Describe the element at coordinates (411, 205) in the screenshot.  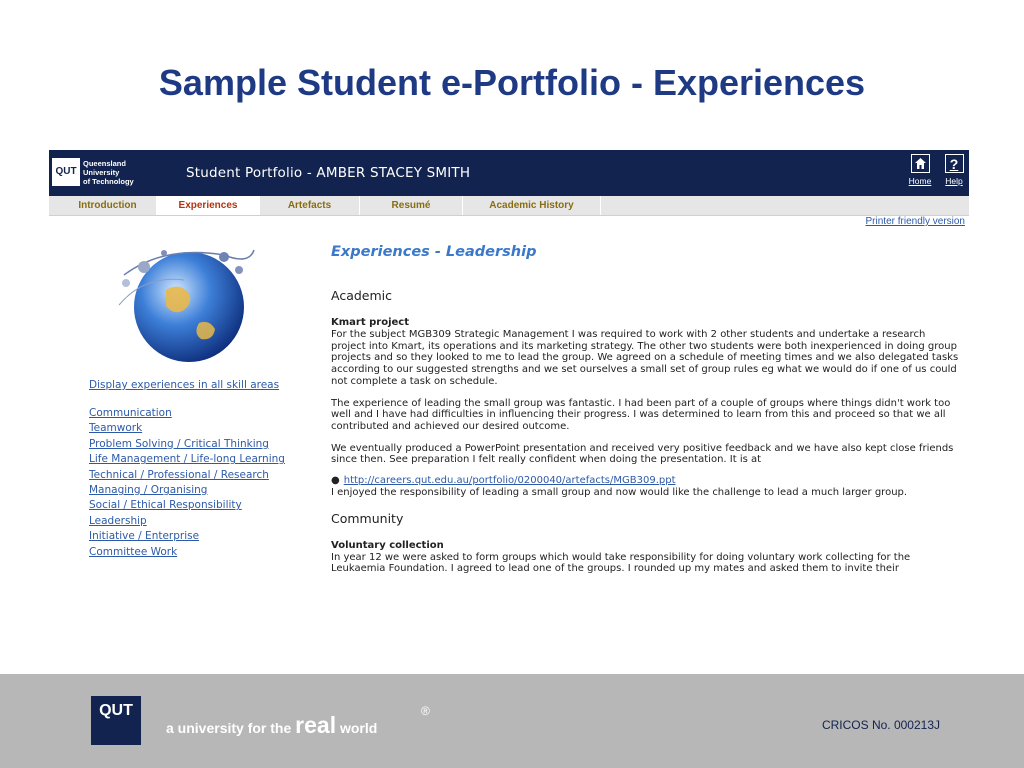
I see `tab-resume: Resumé` at that location.